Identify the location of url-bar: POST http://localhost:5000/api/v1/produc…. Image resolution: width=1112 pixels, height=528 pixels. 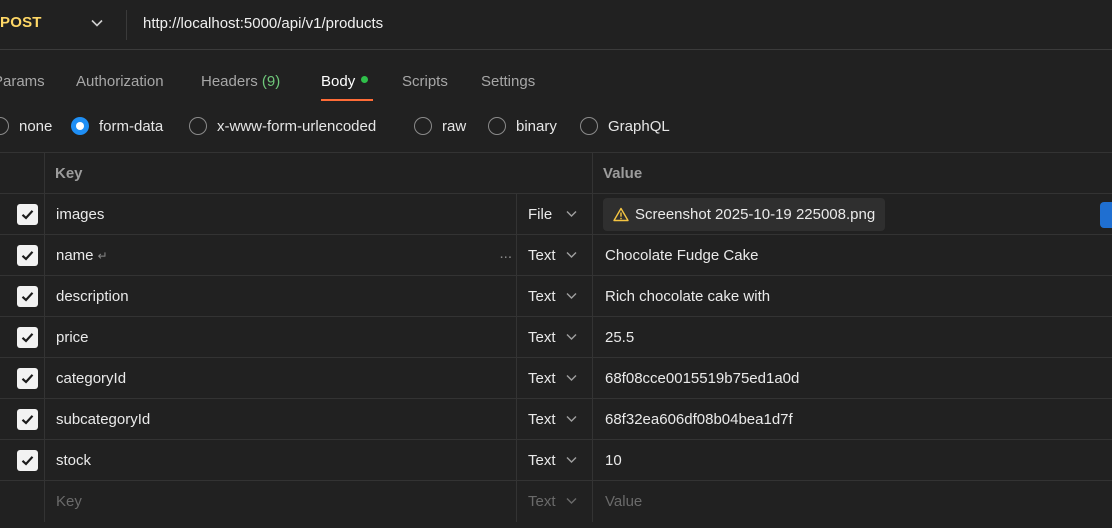
(556, 25).